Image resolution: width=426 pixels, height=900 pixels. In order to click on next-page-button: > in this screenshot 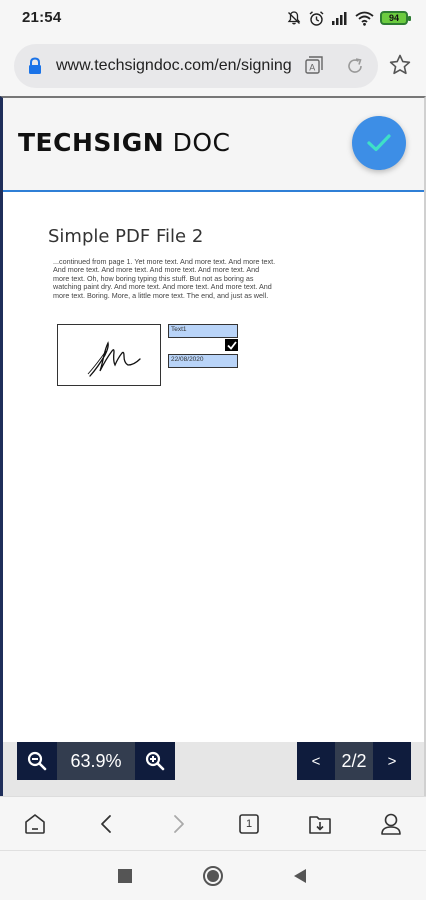, I will do `click(392, 761)`.